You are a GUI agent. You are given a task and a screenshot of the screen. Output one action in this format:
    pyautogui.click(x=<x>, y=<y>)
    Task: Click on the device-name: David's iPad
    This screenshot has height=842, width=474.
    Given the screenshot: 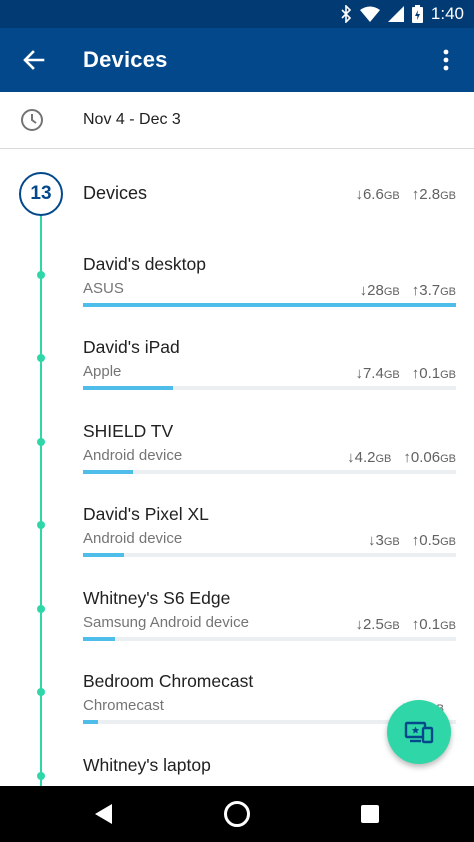 What is the action you would take?
    pyautogui.click(x=131, y=347)
    